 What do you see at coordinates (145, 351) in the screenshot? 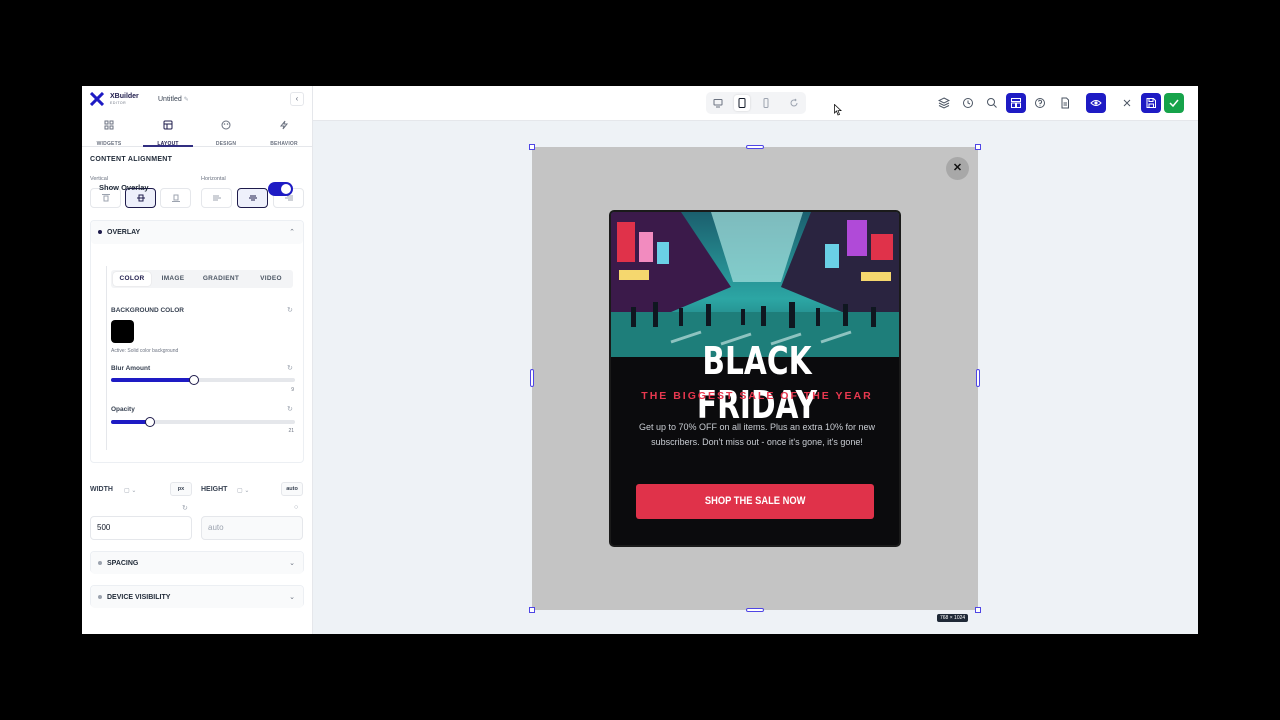
I see `background-color-note: Active: Solid color background` at bounding box center [145, 351].